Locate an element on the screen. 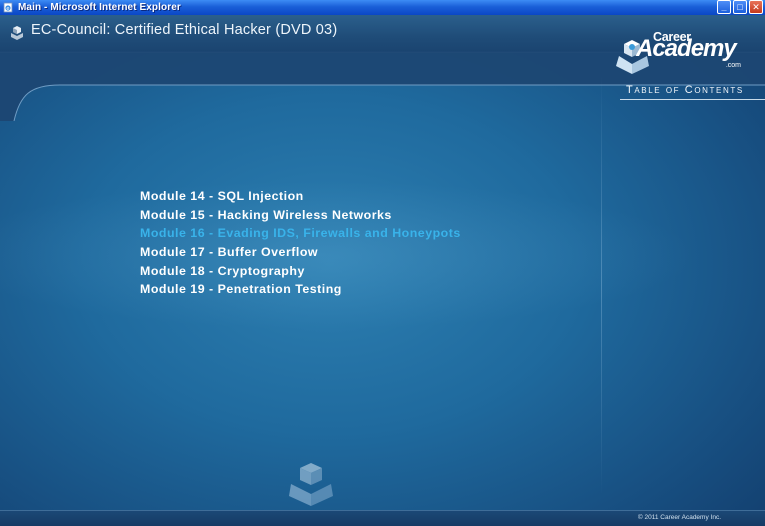 The height and width of the screenshot is (526, 765). career-academy-logo: Career Academy .com is located at coordinates (683, 56).